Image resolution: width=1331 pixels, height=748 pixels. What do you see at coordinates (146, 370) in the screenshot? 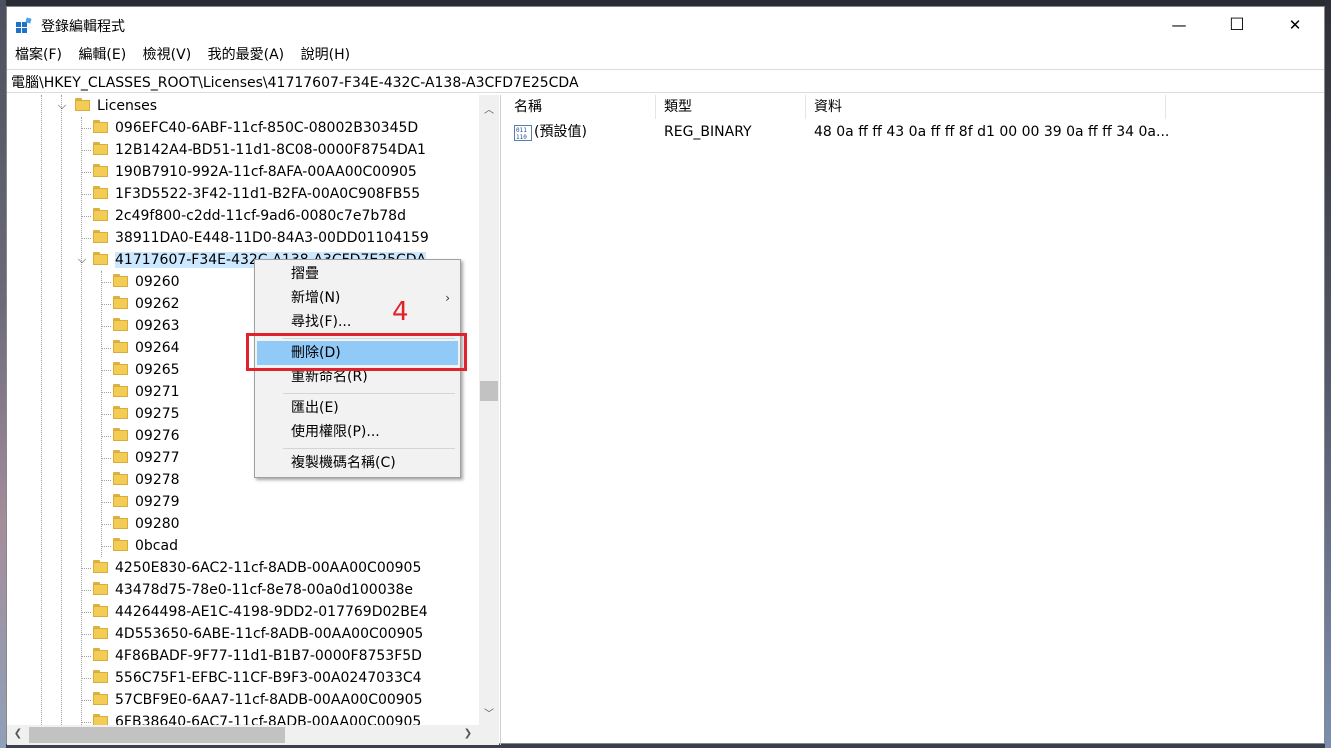
I see `tree-item-child-key: 09265` at bounding box center [146, 370].